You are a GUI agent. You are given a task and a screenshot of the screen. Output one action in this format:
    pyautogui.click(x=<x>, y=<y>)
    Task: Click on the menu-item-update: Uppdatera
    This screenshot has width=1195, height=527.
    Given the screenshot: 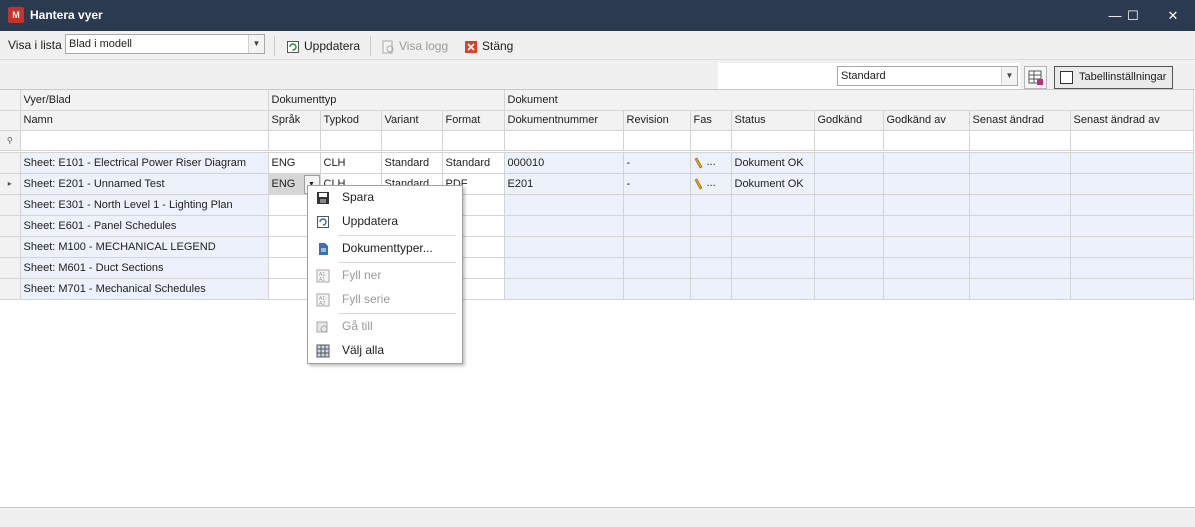 What is the action you would take?
    pyautogui.click(x=385, y=221)
    